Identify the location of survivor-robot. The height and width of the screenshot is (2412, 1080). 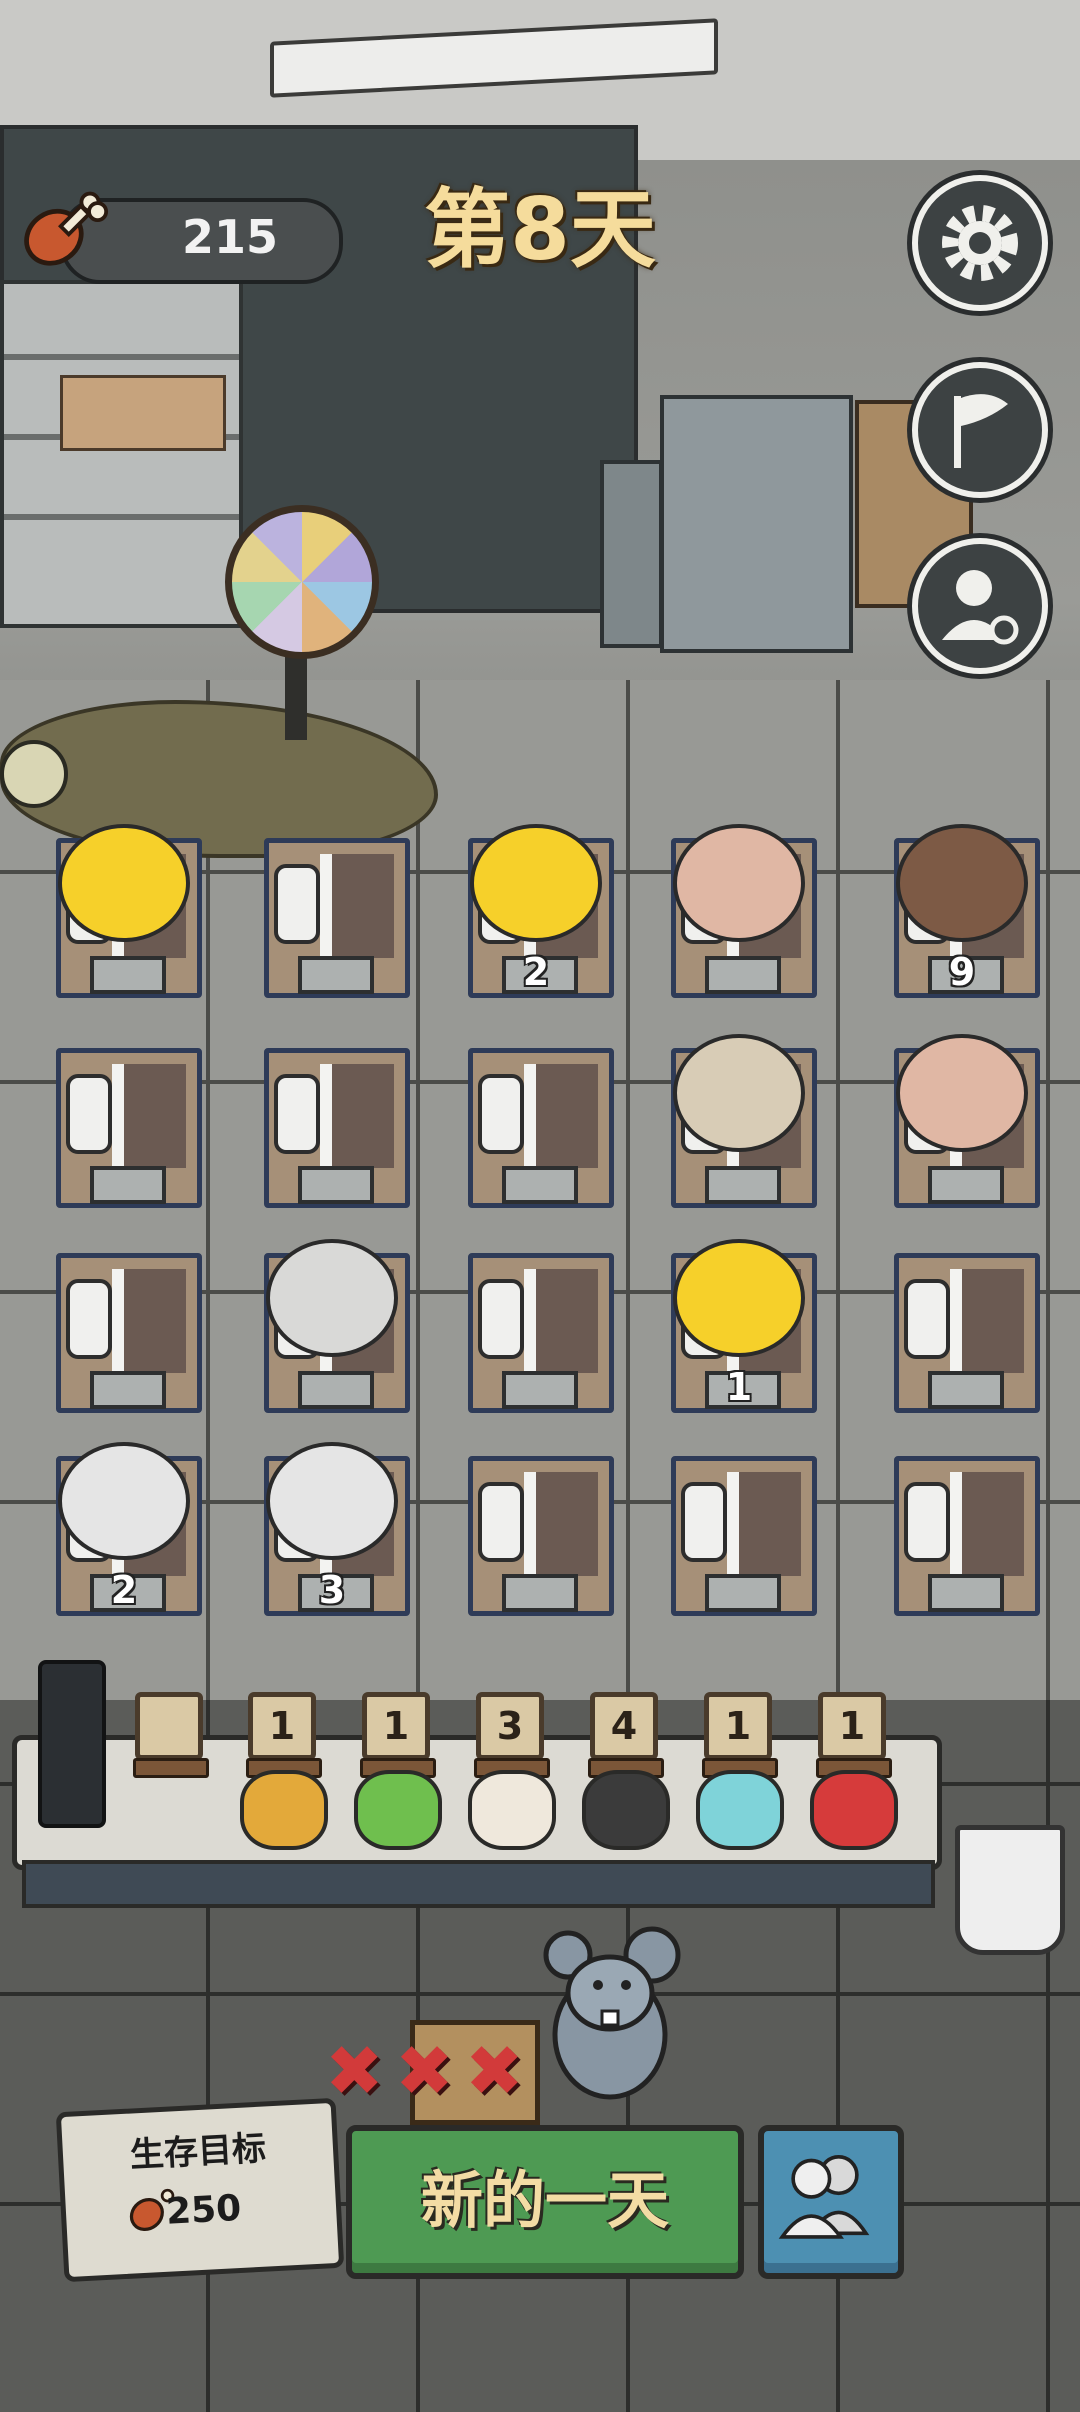
(332, 1298).